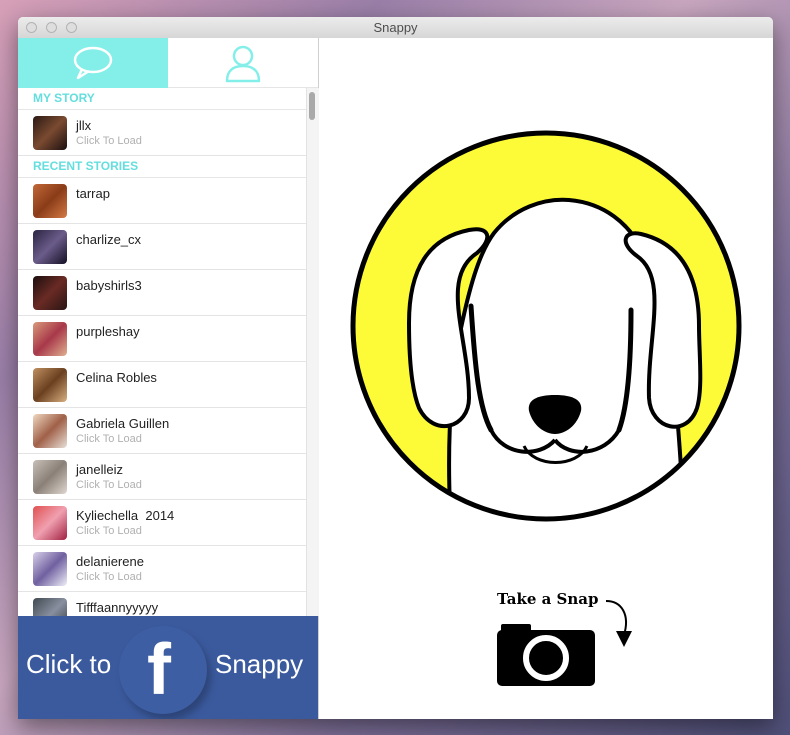 The width and height of the screenshot is (790, 735). I want to click on username: jllx, so click(84, 125).